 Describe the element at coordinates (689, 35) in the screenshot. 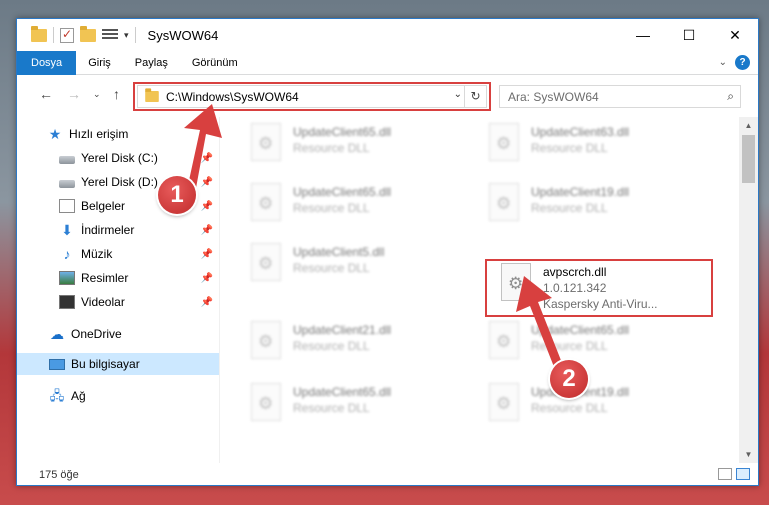

I see `maximize-button: ☐` at that location.